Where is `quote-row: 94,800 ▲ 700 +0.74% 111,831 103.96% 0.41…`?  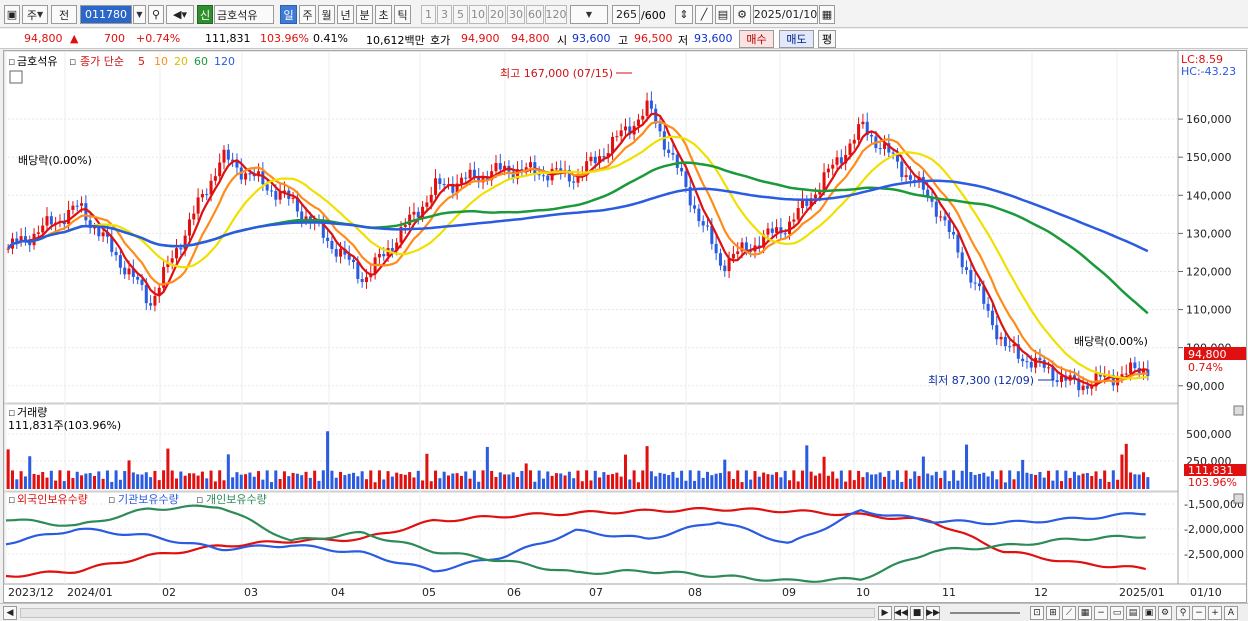 quote-row: 94,800 ▲ 700 +0.74% 111,831 103.96% 0.41… is located at coordinates (624, 39).